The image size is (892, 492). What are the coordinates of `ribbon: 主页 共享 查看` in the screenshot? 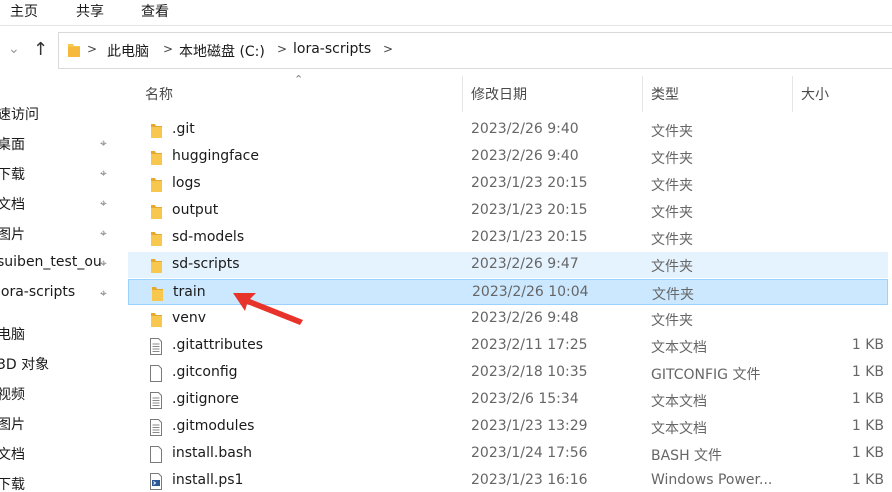 It's located at (446, 13).